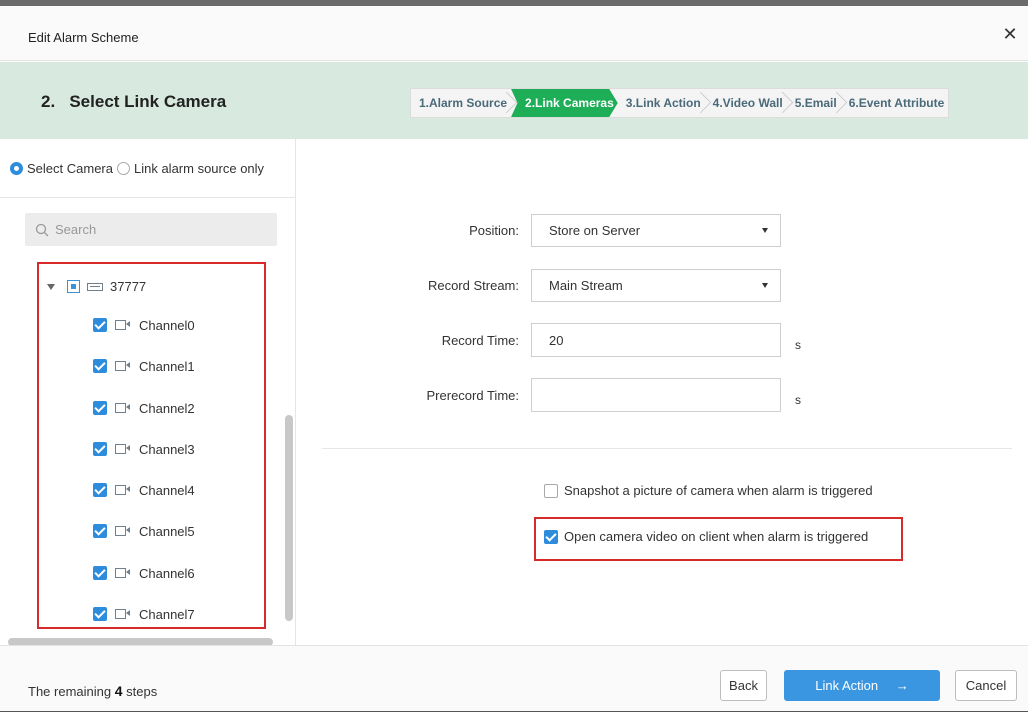 This screenshot has height=718, width=1028. I want to click on prerecord-time-row: Prerecord Time: s, so click(549, 395).